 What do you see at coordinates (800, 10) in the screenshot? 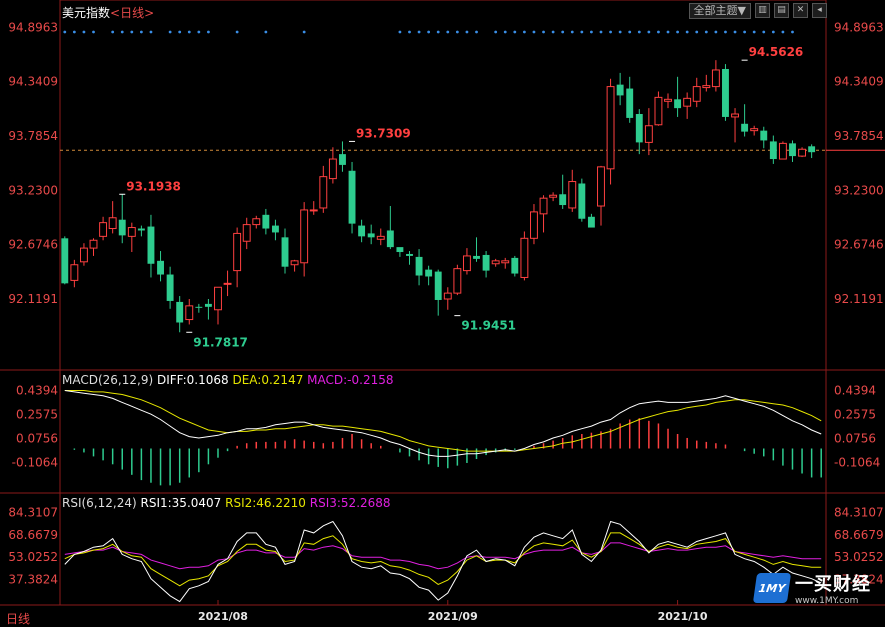
I see `close-icon: ✕` at bounding box center [800, 10].